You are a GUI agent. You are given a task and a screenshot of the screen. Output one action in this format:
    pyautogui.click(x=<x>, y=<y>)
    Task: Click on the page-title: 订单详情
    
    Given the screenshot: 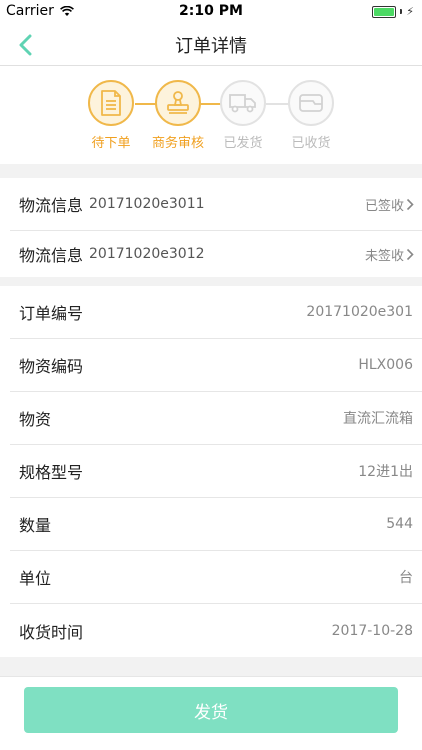 What is the action you would take?
    pyautogui.click(x=211, y=46)
    